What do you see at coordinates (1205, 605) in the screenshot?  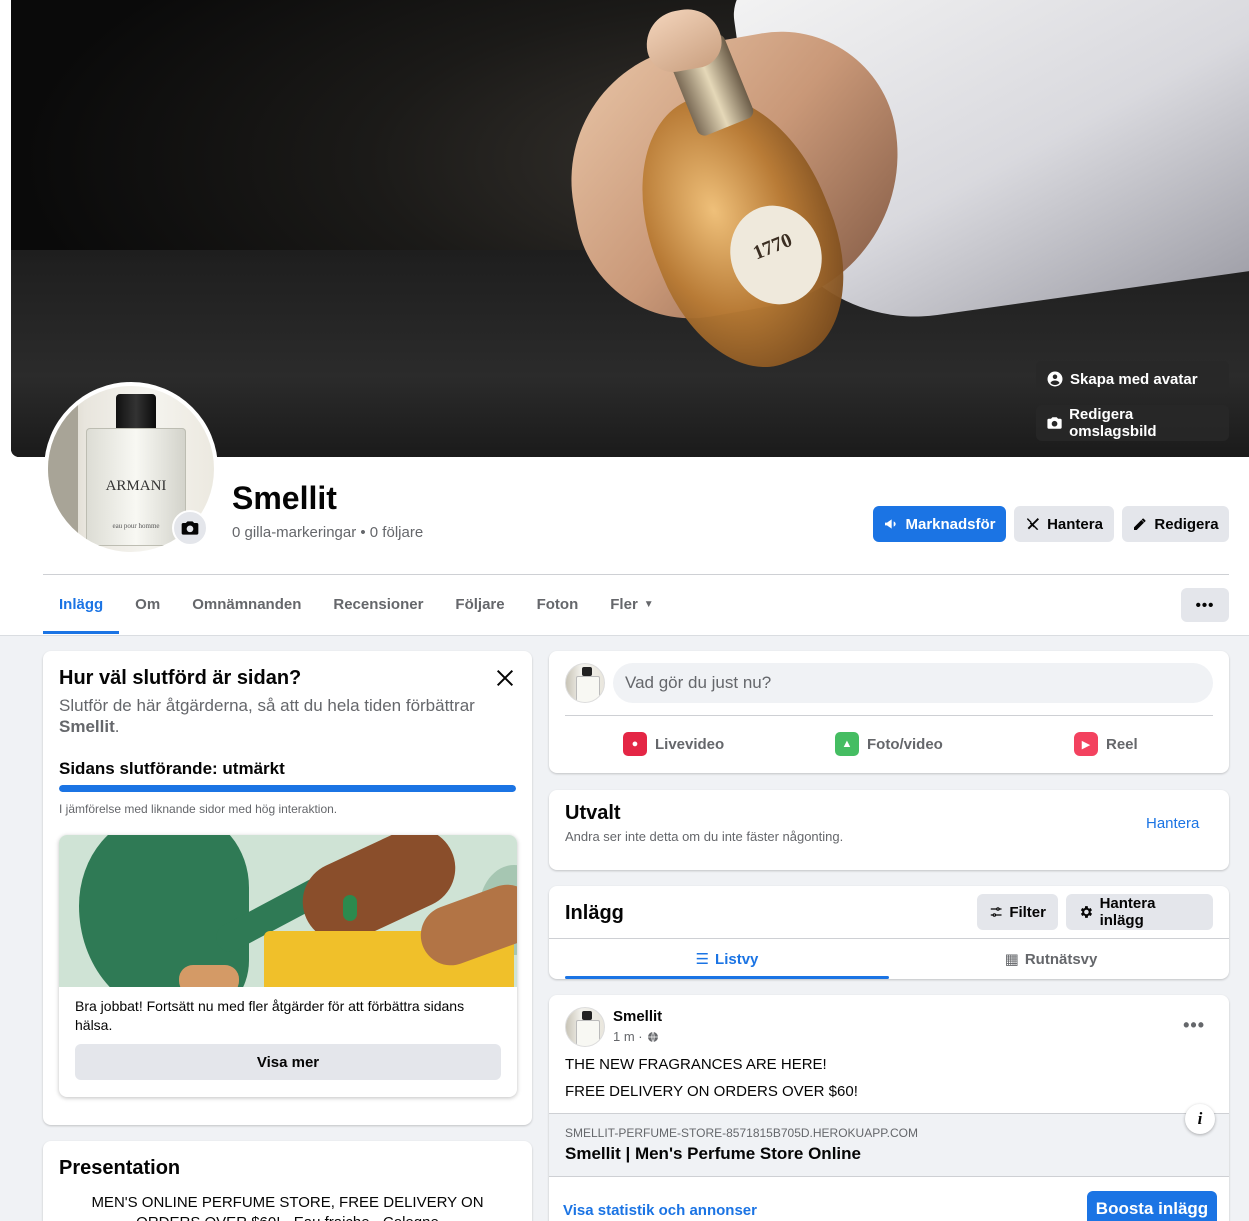 I see `more-options-button: •••` at bounding box center [1205, 605].